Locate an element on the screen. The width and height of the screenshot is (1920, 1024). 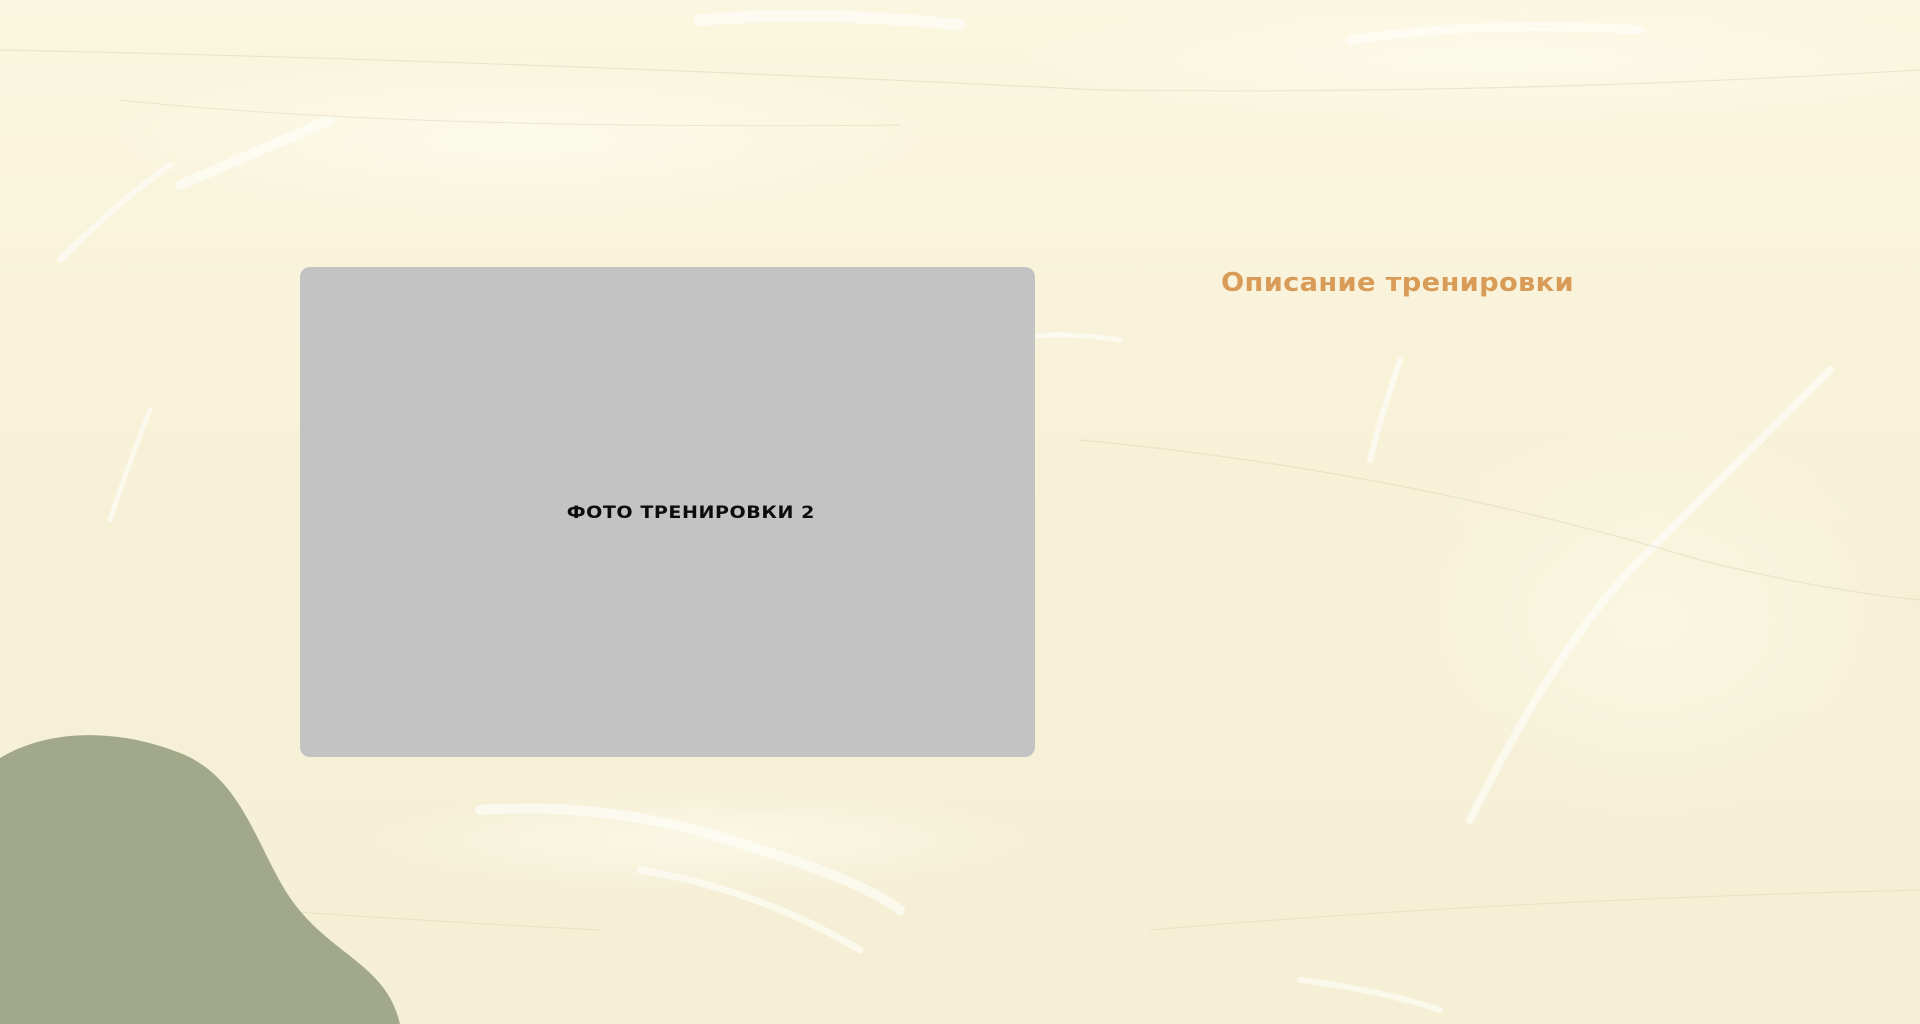
decorative-green-blob is located at coordinates (200, 879).